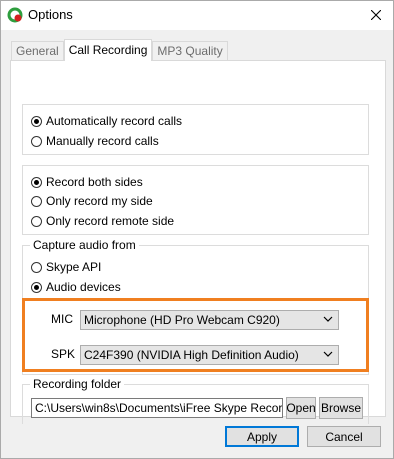  I want to click on spk-label: SPK, so click(63, 354).